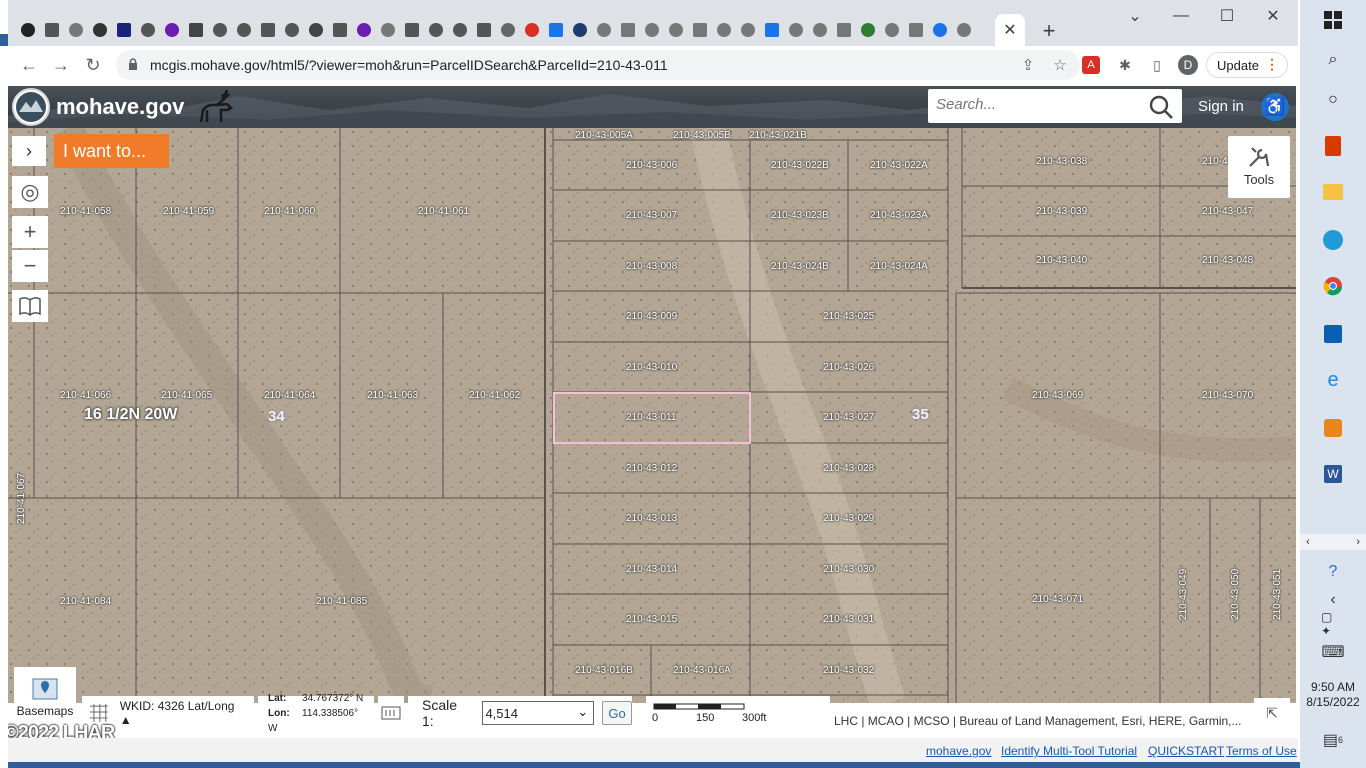 The image size is (1366, 768). Describe the element at coordinates (1057, 395) in the screenshot. I see `parcel-label: 210-43-069` at that location.